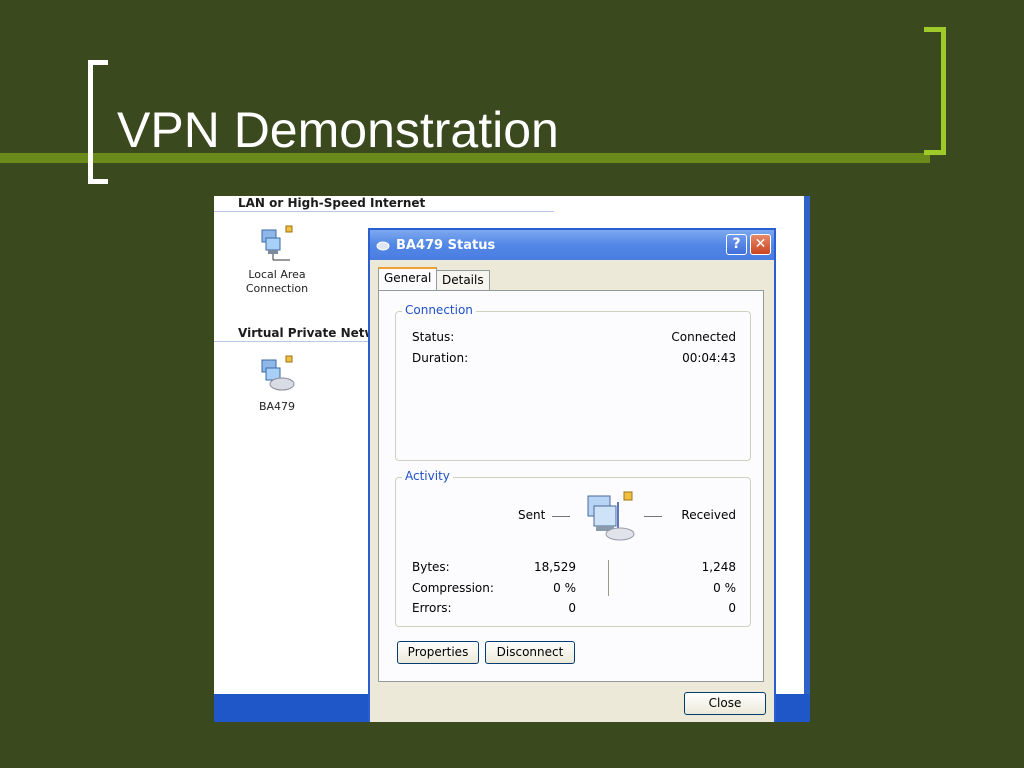  I want to click on activity-group-label: Activity, so click(427, 476).